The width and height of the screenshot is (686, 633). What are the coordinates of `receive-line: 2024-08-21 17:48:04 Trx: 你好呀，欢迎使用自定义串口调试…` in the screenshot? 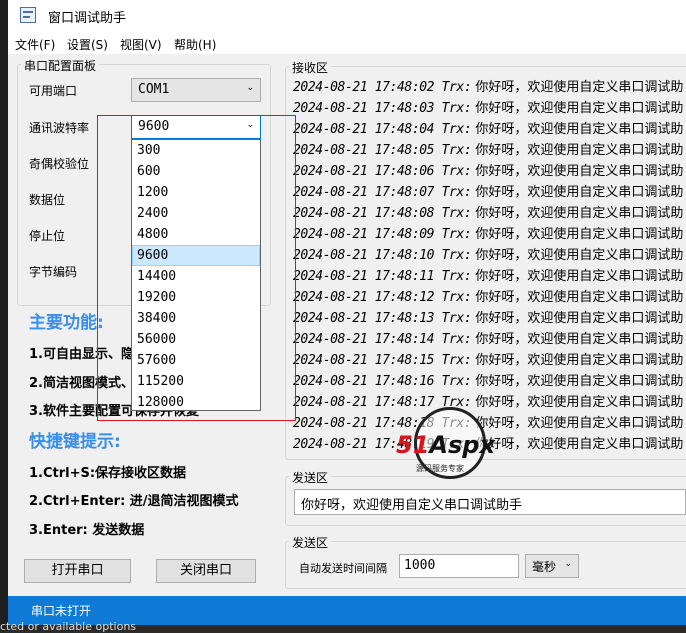 It's located at (489, 129).